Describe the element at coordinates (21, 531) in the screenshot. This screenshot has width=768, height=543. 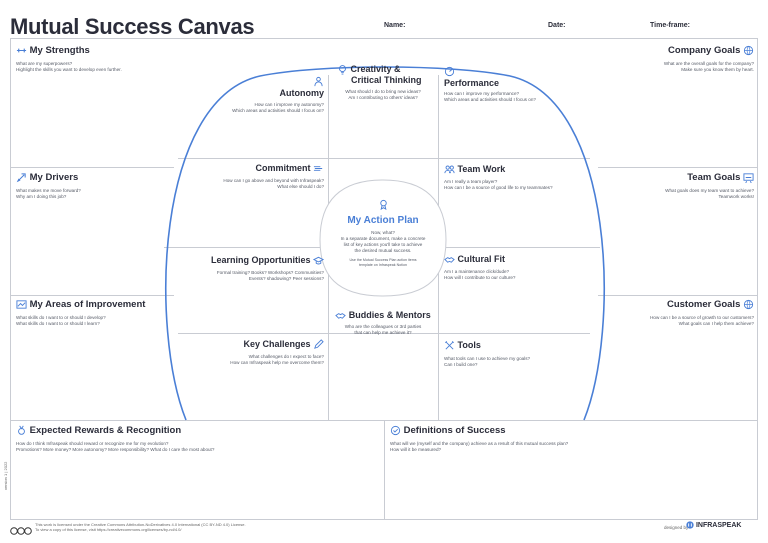
I see `cc-license-badge` at that location.